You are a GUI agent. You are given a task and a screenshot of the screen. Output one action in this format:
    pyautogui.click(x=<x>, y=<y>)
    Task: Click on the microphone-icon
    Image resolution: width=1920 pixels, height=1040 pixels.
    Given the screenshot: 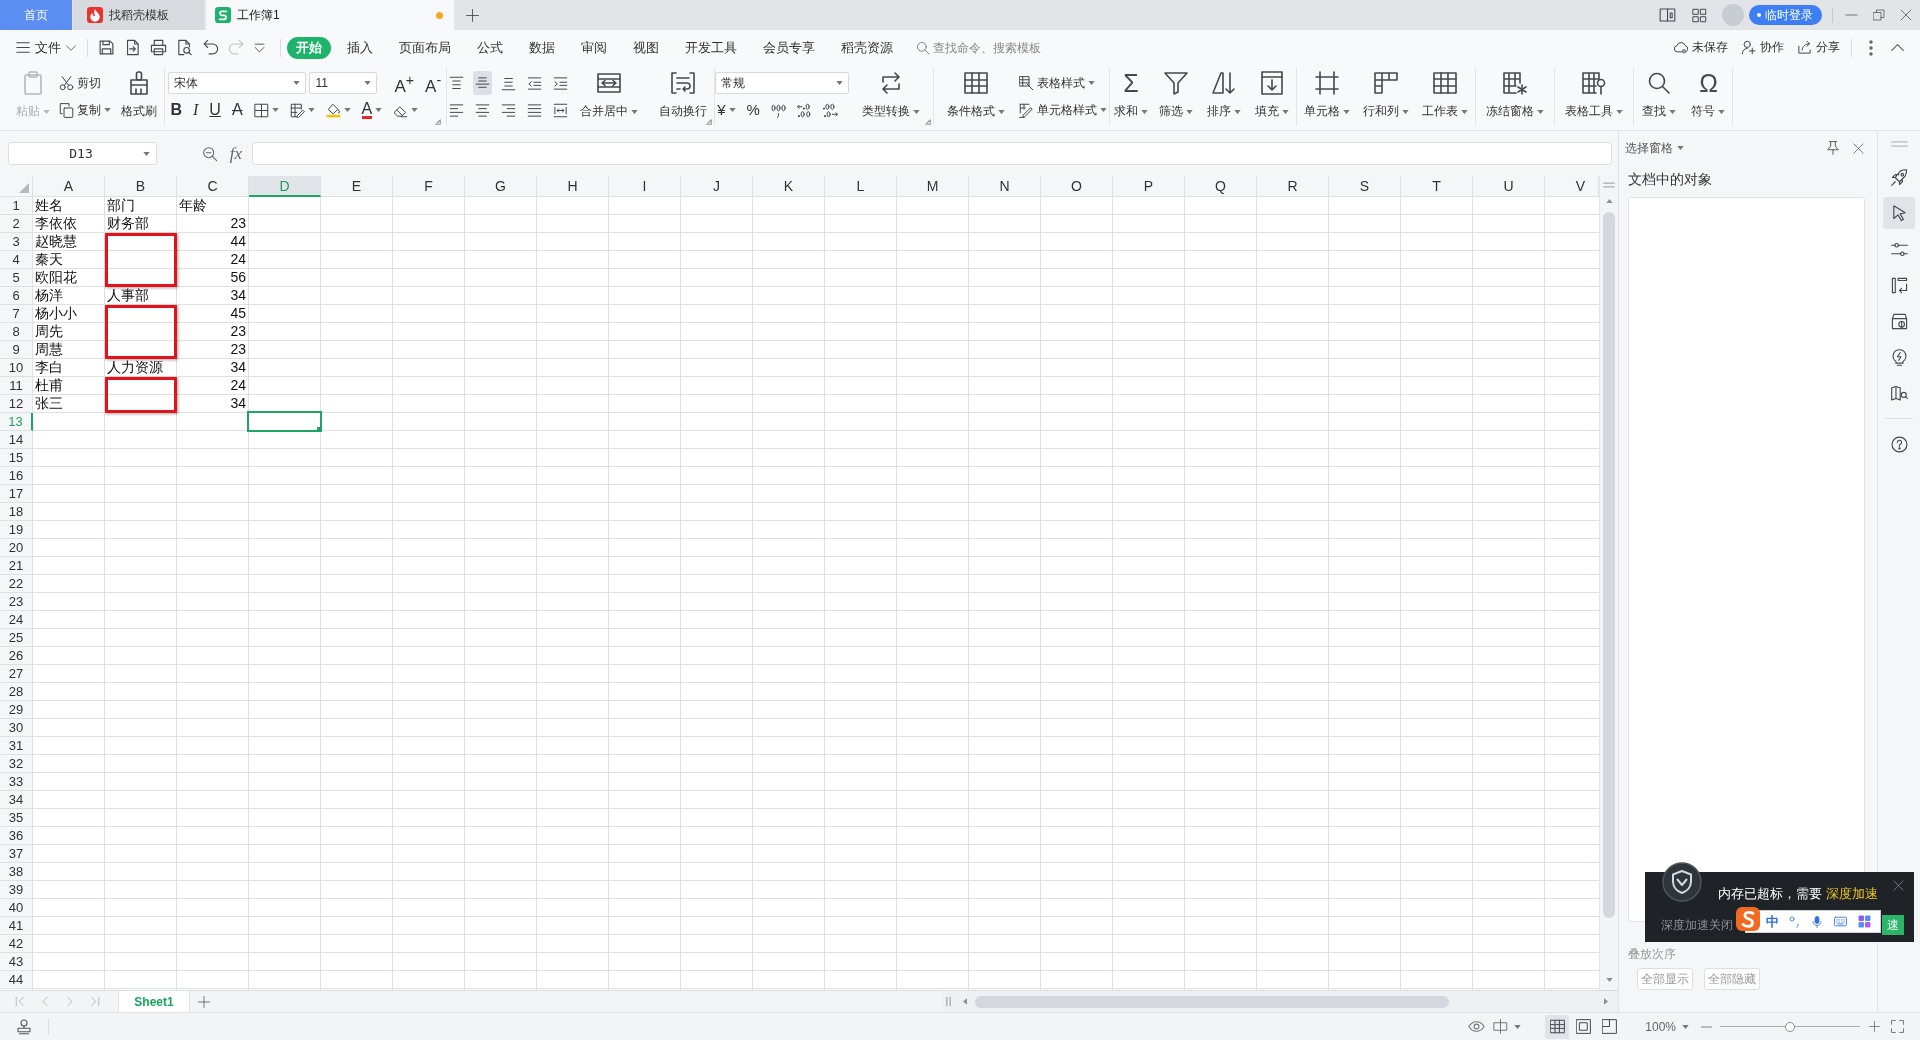 What is the action you would take?
    pyautogui.click(x=1817, y=921)
    